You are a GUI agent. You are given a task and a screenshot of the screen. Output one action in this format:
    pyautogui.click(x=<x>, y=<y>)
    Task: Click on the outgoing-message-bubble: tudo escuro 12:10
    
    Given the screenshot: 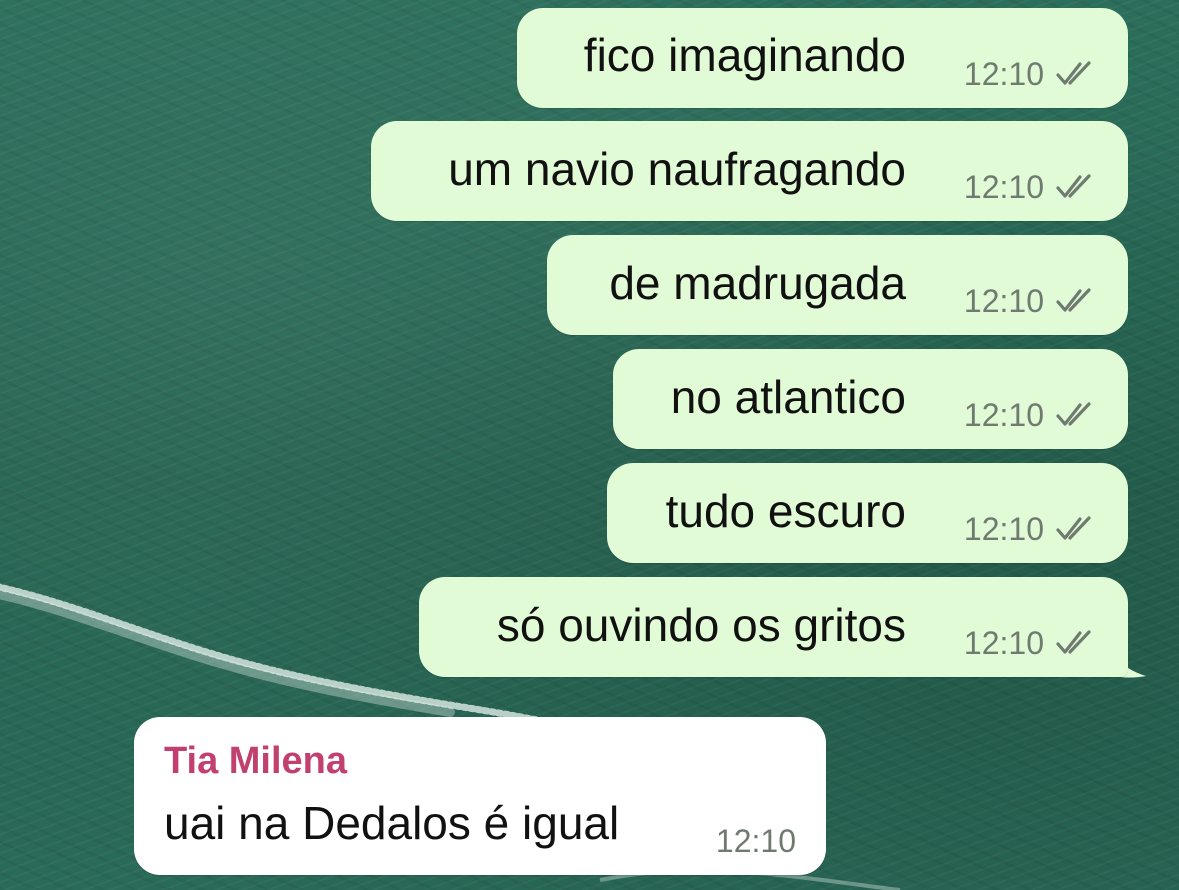 What is the action you would take?
    pyautogui.click(x=867, y=513)
    